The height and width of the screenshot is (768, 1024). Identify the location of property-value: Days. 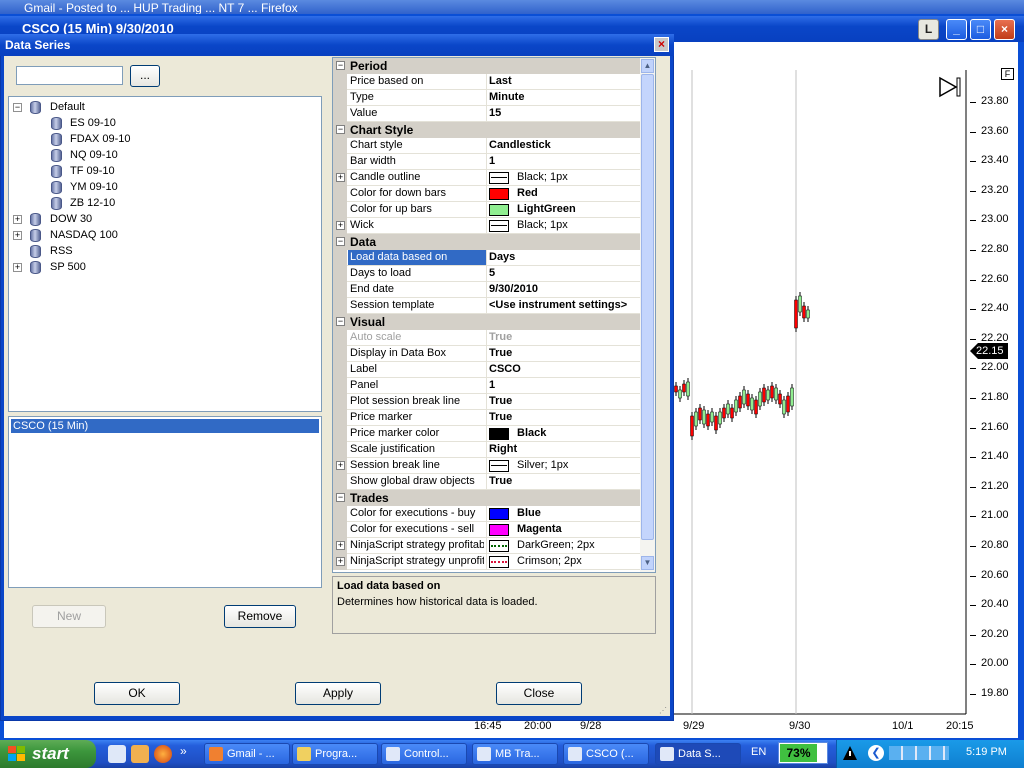
(502, 257).